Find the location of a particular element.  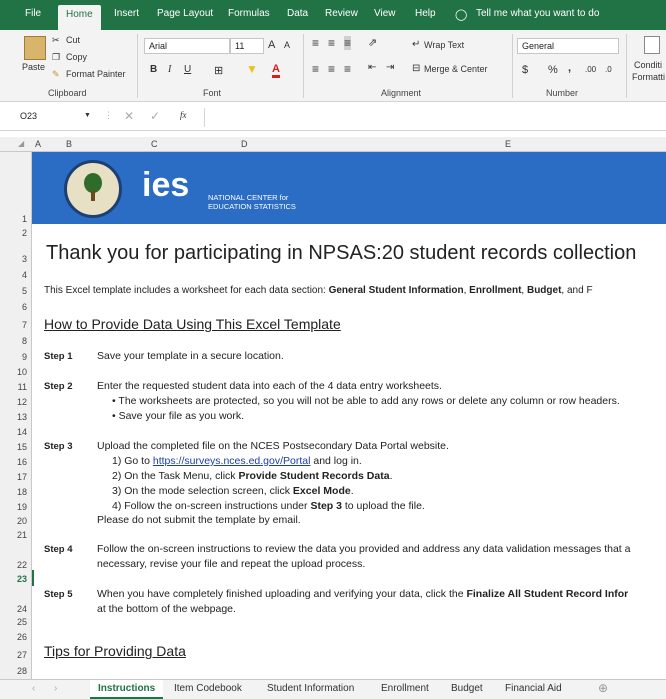

row-header: 22 is located at coordinates (22, 565).